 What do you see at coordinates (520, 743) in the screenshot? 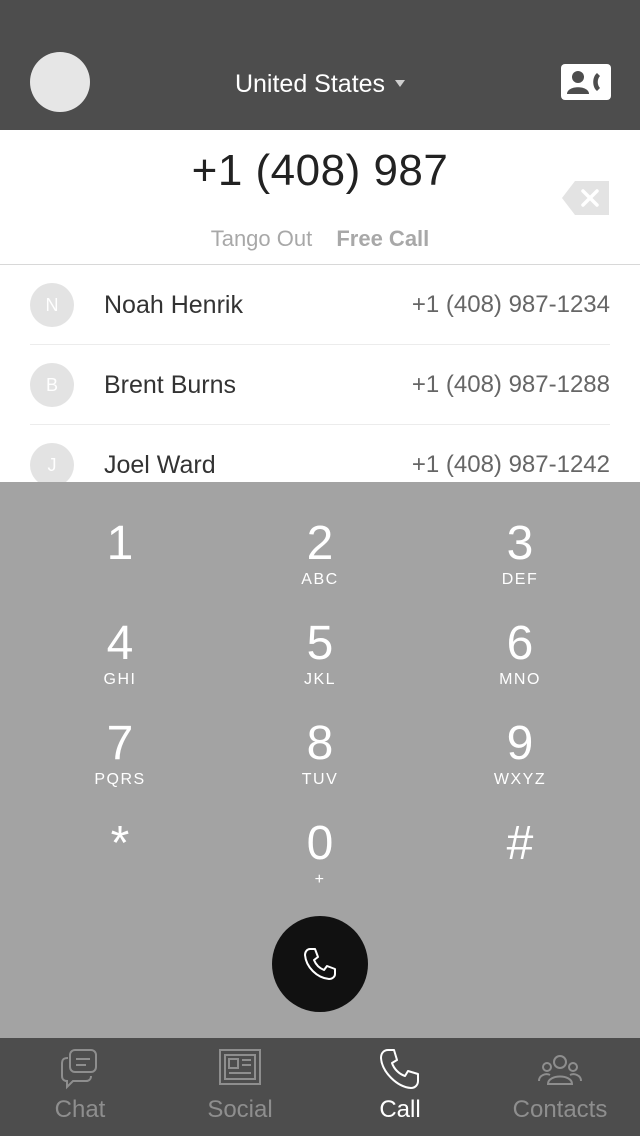
I see `key-digit: 9` at bounding box center [520, 743].